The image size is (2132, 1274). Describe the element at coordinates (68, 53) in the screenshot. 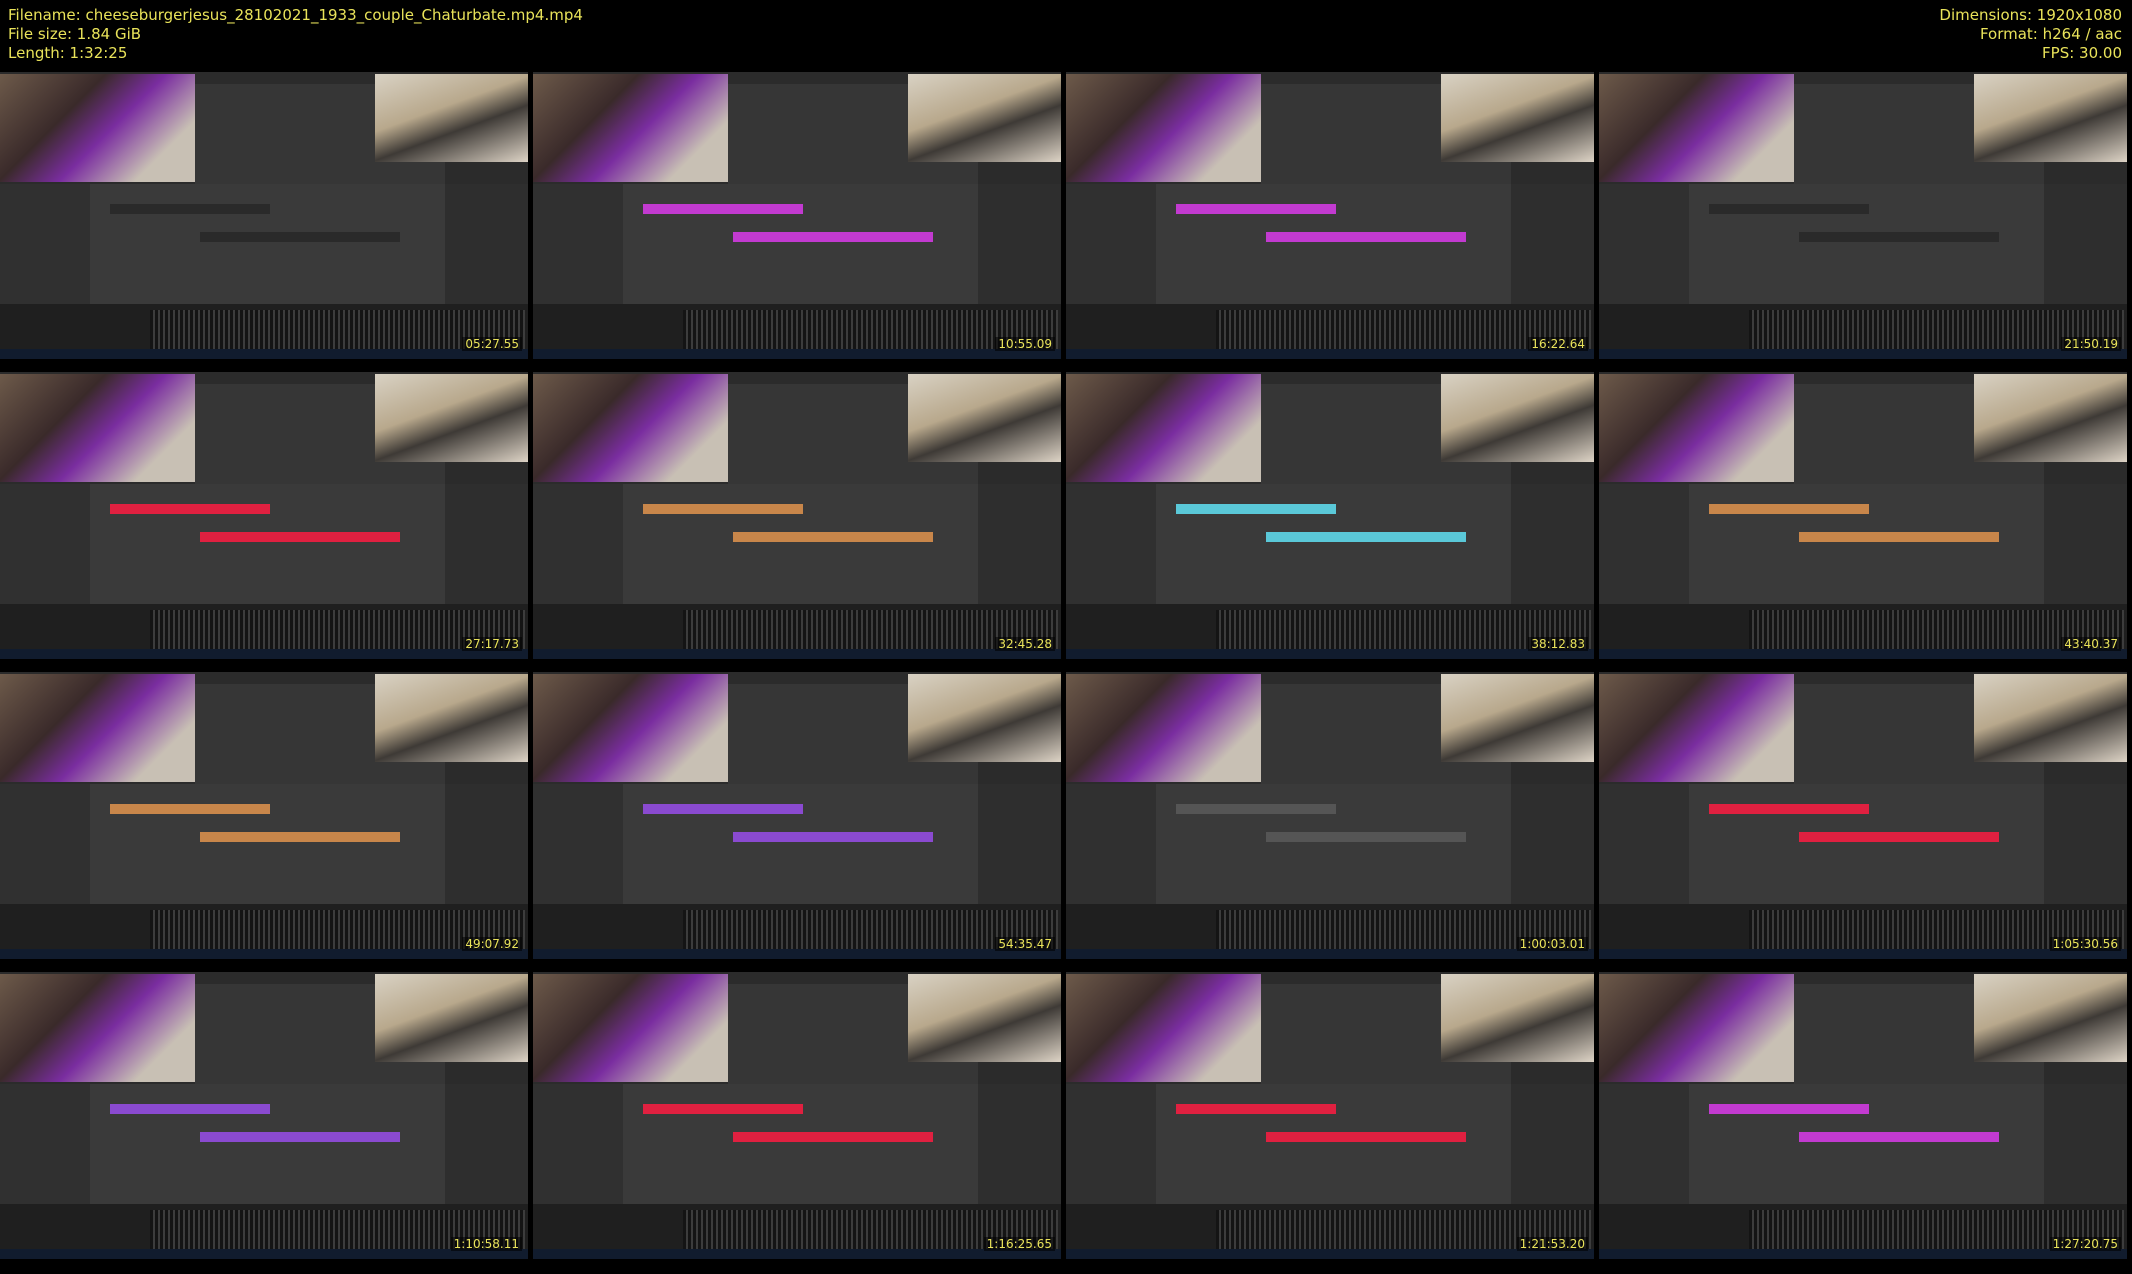

I see `length-line: Length: 1:32:25` at that location.